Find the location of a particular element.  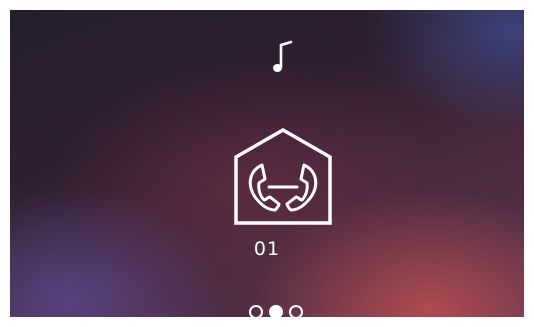

page-indicator is located at coordinates (276, 310).